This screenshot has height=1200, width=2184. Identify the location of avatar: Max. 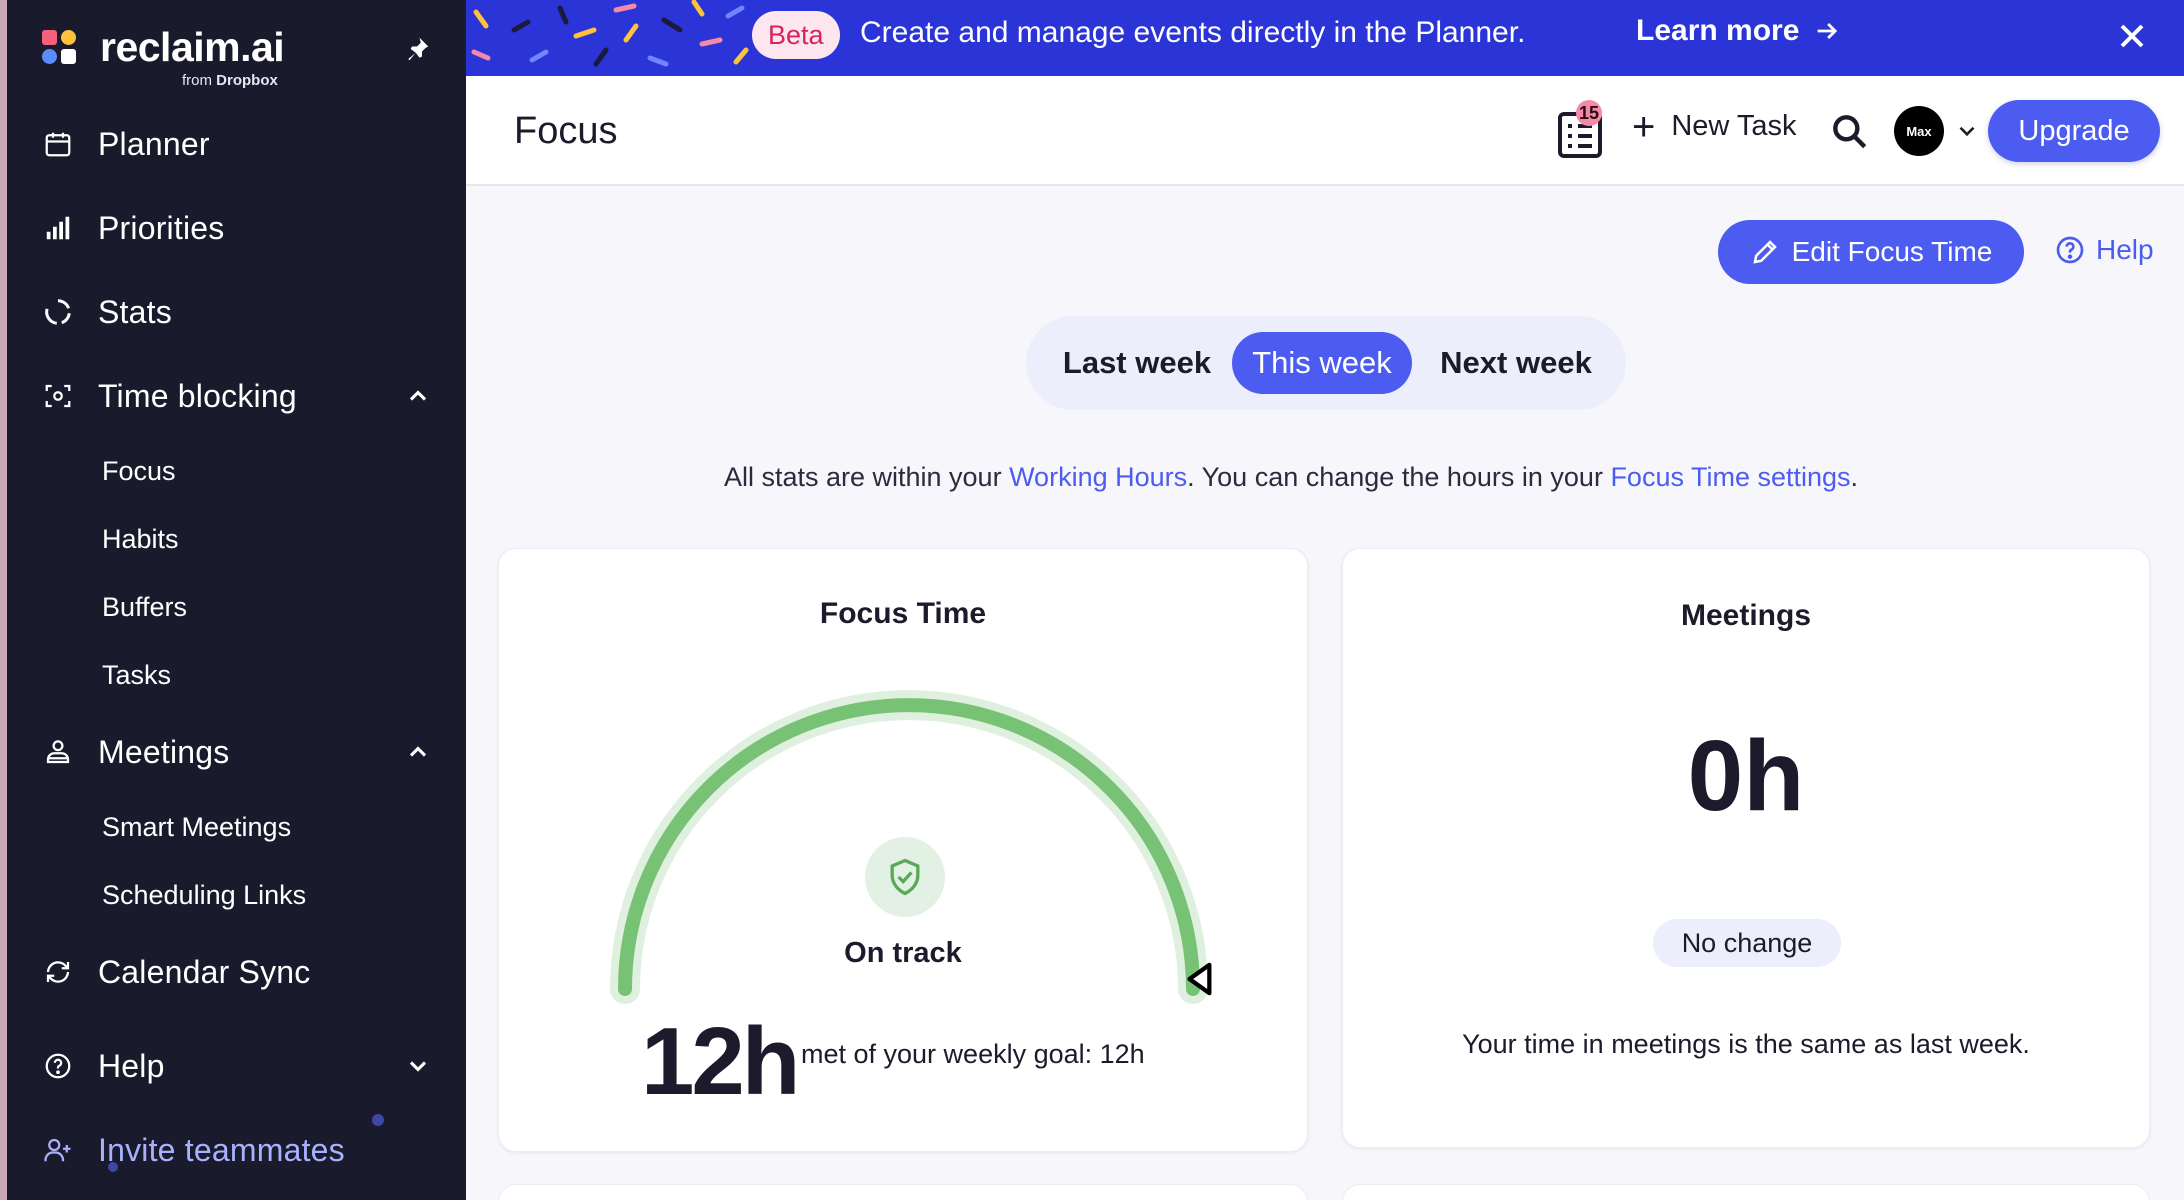
(1919, 131).